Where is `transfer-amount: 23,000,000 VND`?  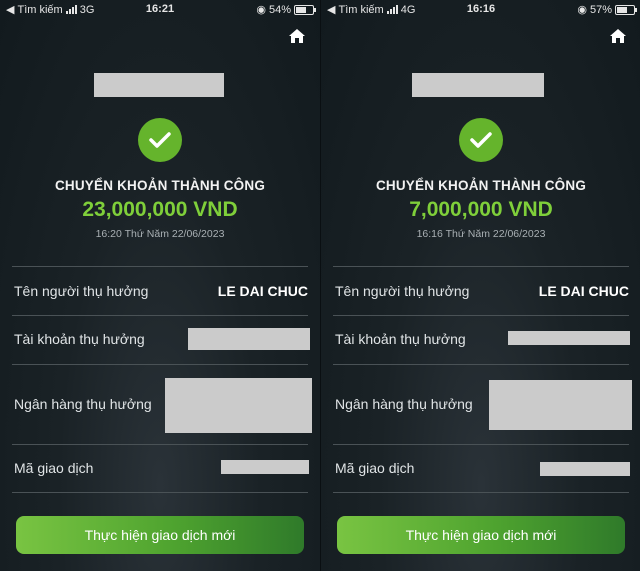 transfer-amount: 23,000,000 VND is located at coordinates (160, 209).